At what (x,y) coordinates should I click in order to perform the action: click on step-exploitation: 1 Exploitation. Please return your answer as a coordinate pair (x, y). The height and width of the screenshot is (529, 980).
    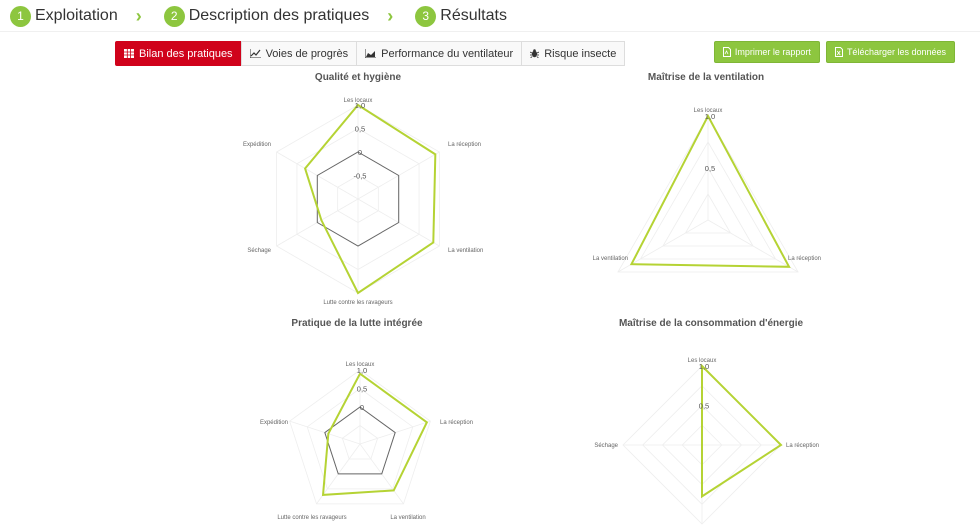
    Looking at the image, I should click on (64, 16).